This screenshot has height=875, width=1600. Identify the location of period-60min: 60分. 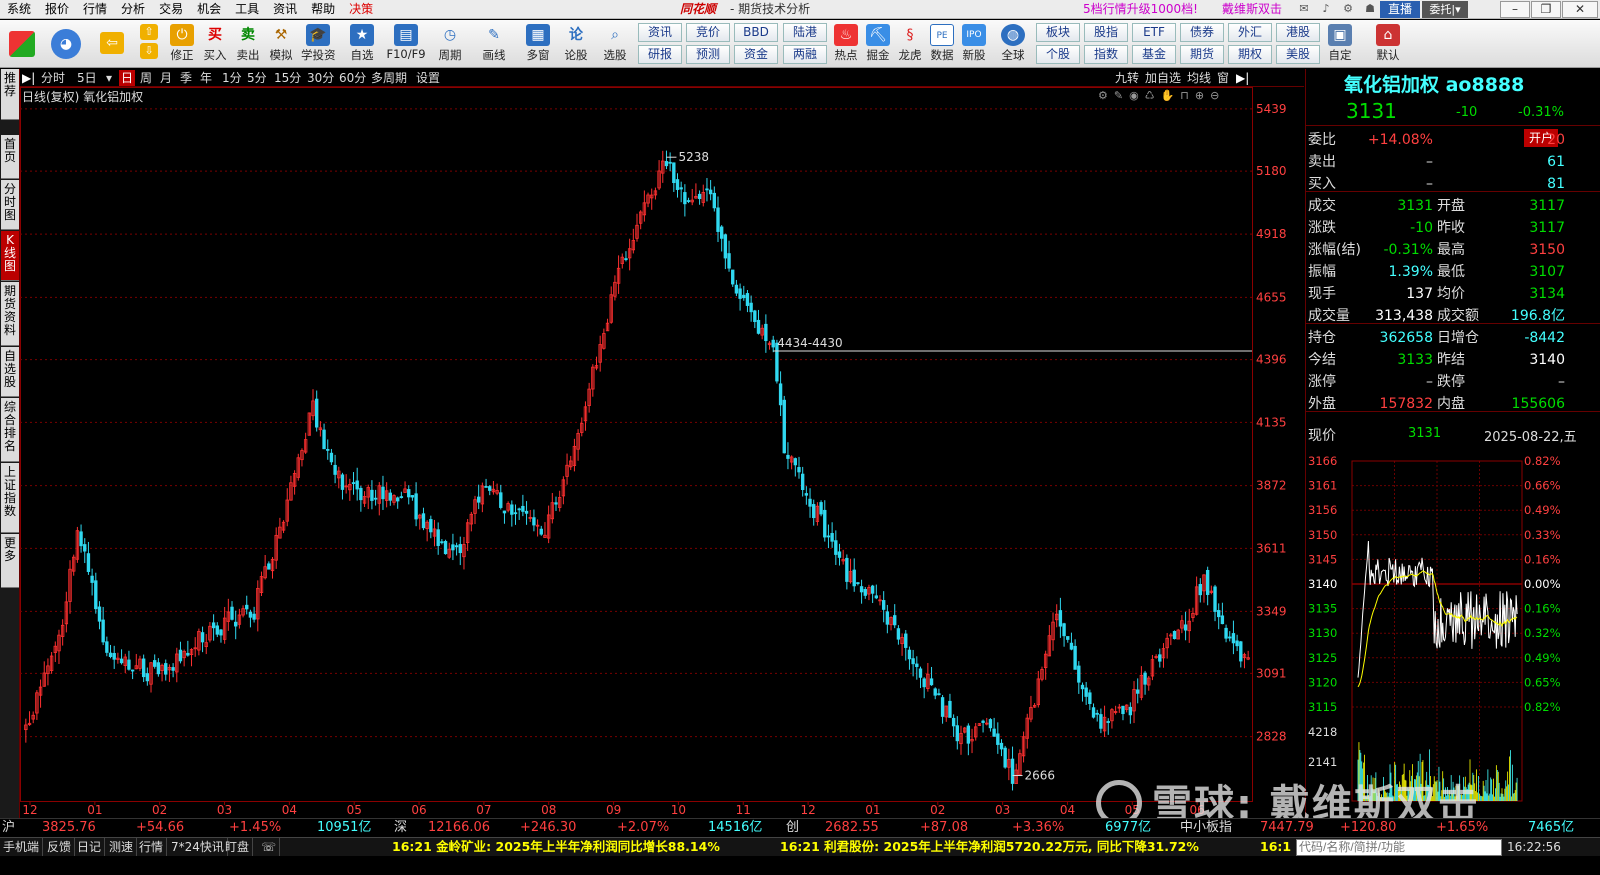
(352, 78).